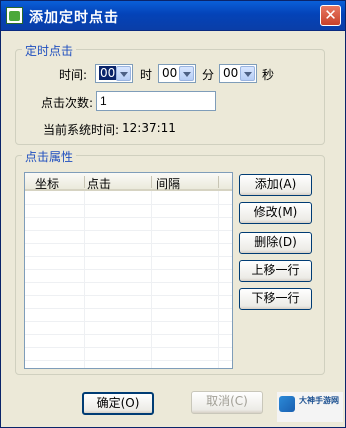  I want to click on title-bar: 添加定时点击 ✕, so click(173, 16).